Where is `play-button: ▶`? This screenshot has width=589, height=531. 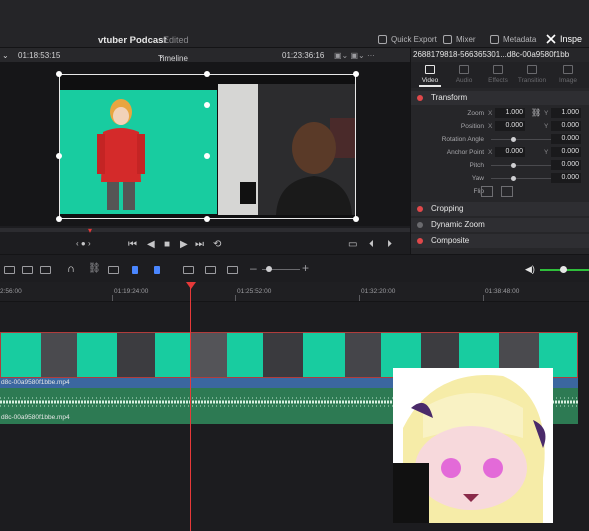 play-button: ▶ is located at coordinates (184, 244).